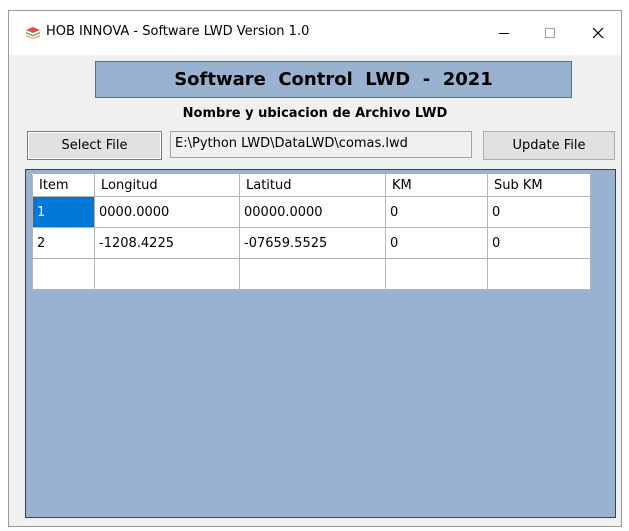 The height and width of the screenshot is (531, 629). Describe the element at coordinates (63, 212) in the screenshot. I see `grid-cell: 1` at that location.